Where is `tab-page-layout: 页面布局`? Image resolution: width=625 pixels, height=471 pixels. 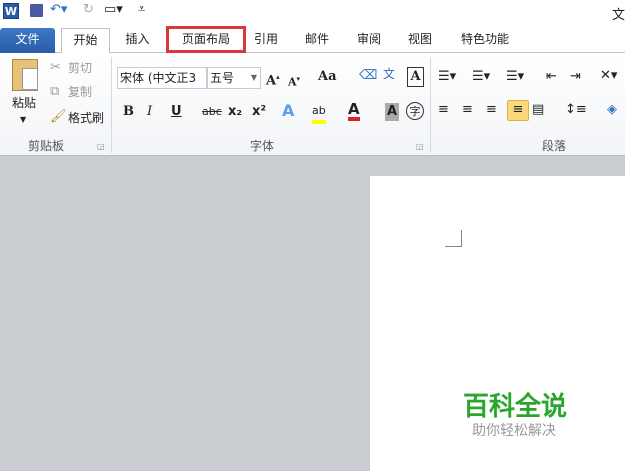 tab-page-layout: 页面布局 is located at coordinates (206, 39).